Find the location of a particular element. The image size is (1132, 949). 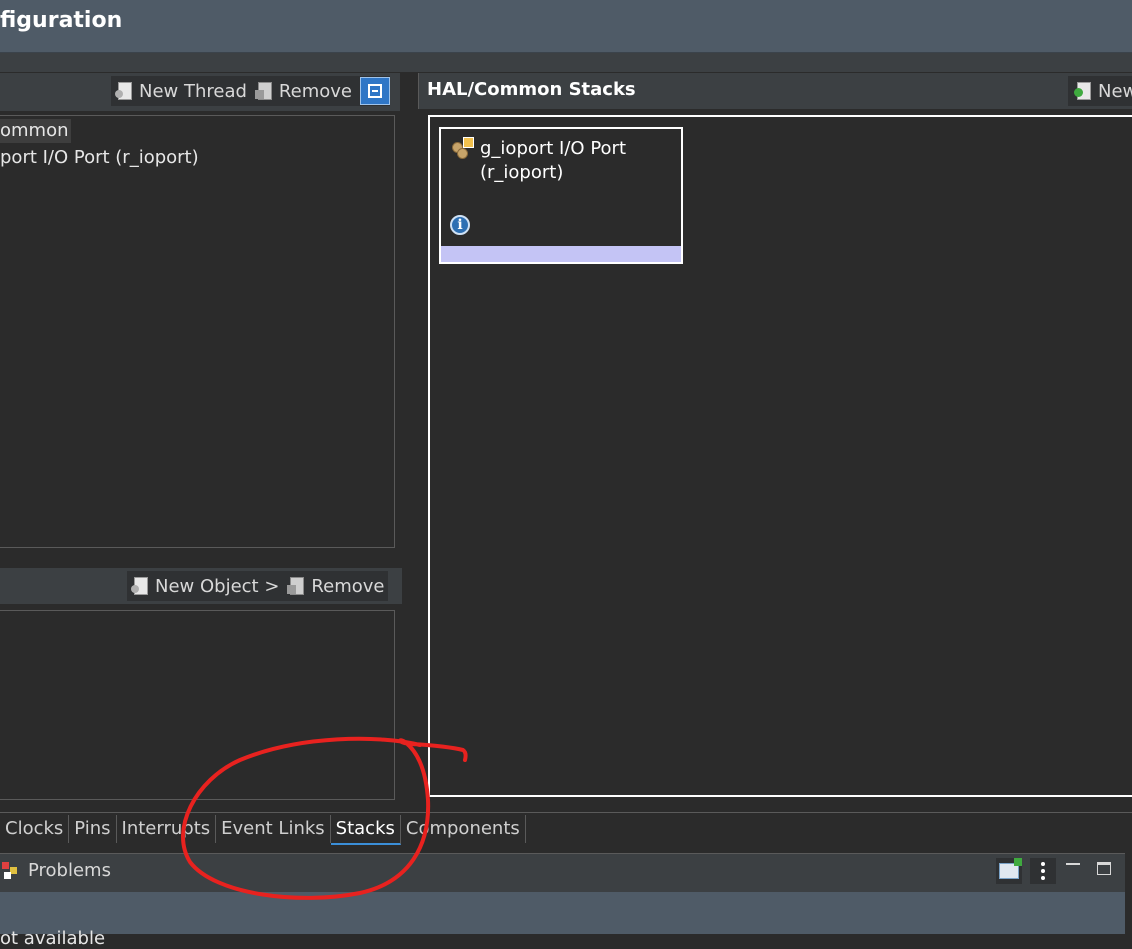

new-thread-label: New Thread is located at coordinates (193, 91).